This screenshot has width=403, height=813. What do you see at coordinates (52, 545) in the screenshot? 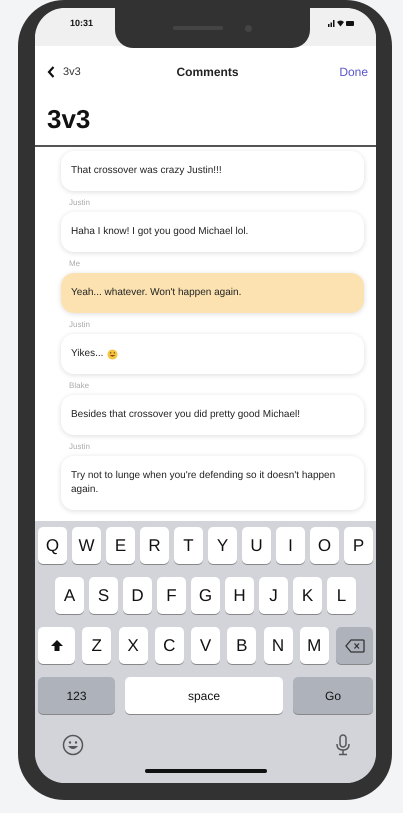
I see `letter-key: Q` at bounding box center [52, 545].